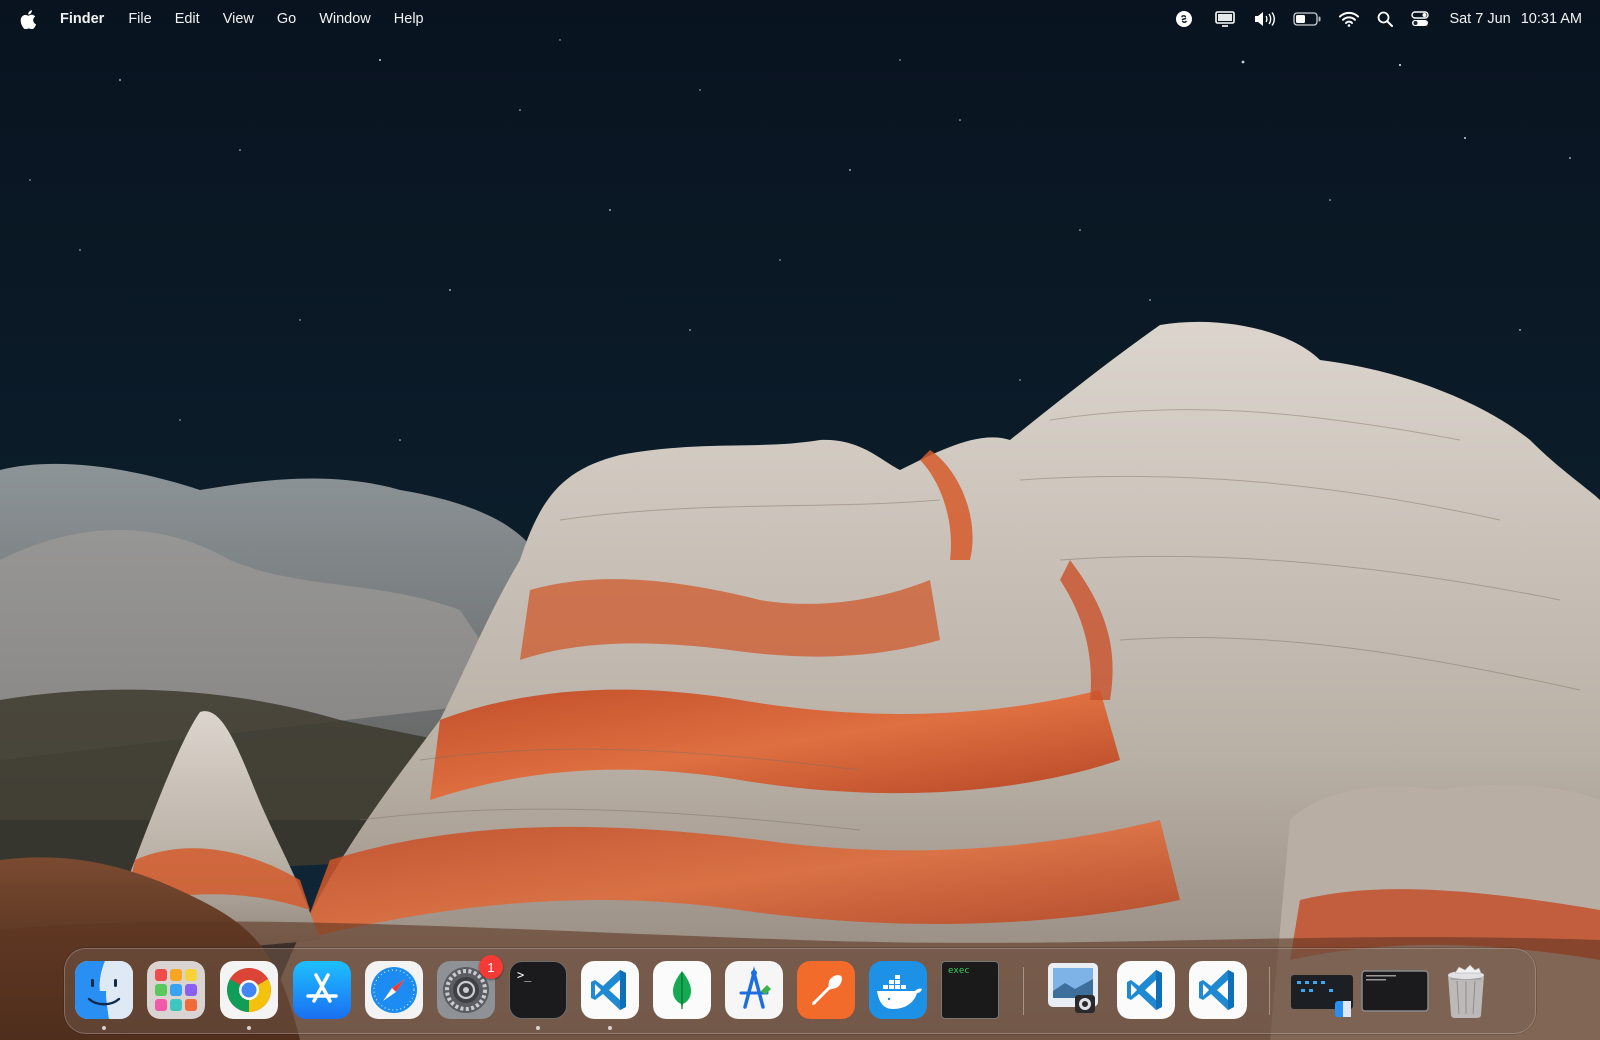 The image size is (1600, 1040). What do you see at coordinates (139, 19) in the screenshot?
I see `menu-file: File` at bounding box center [139, 19].